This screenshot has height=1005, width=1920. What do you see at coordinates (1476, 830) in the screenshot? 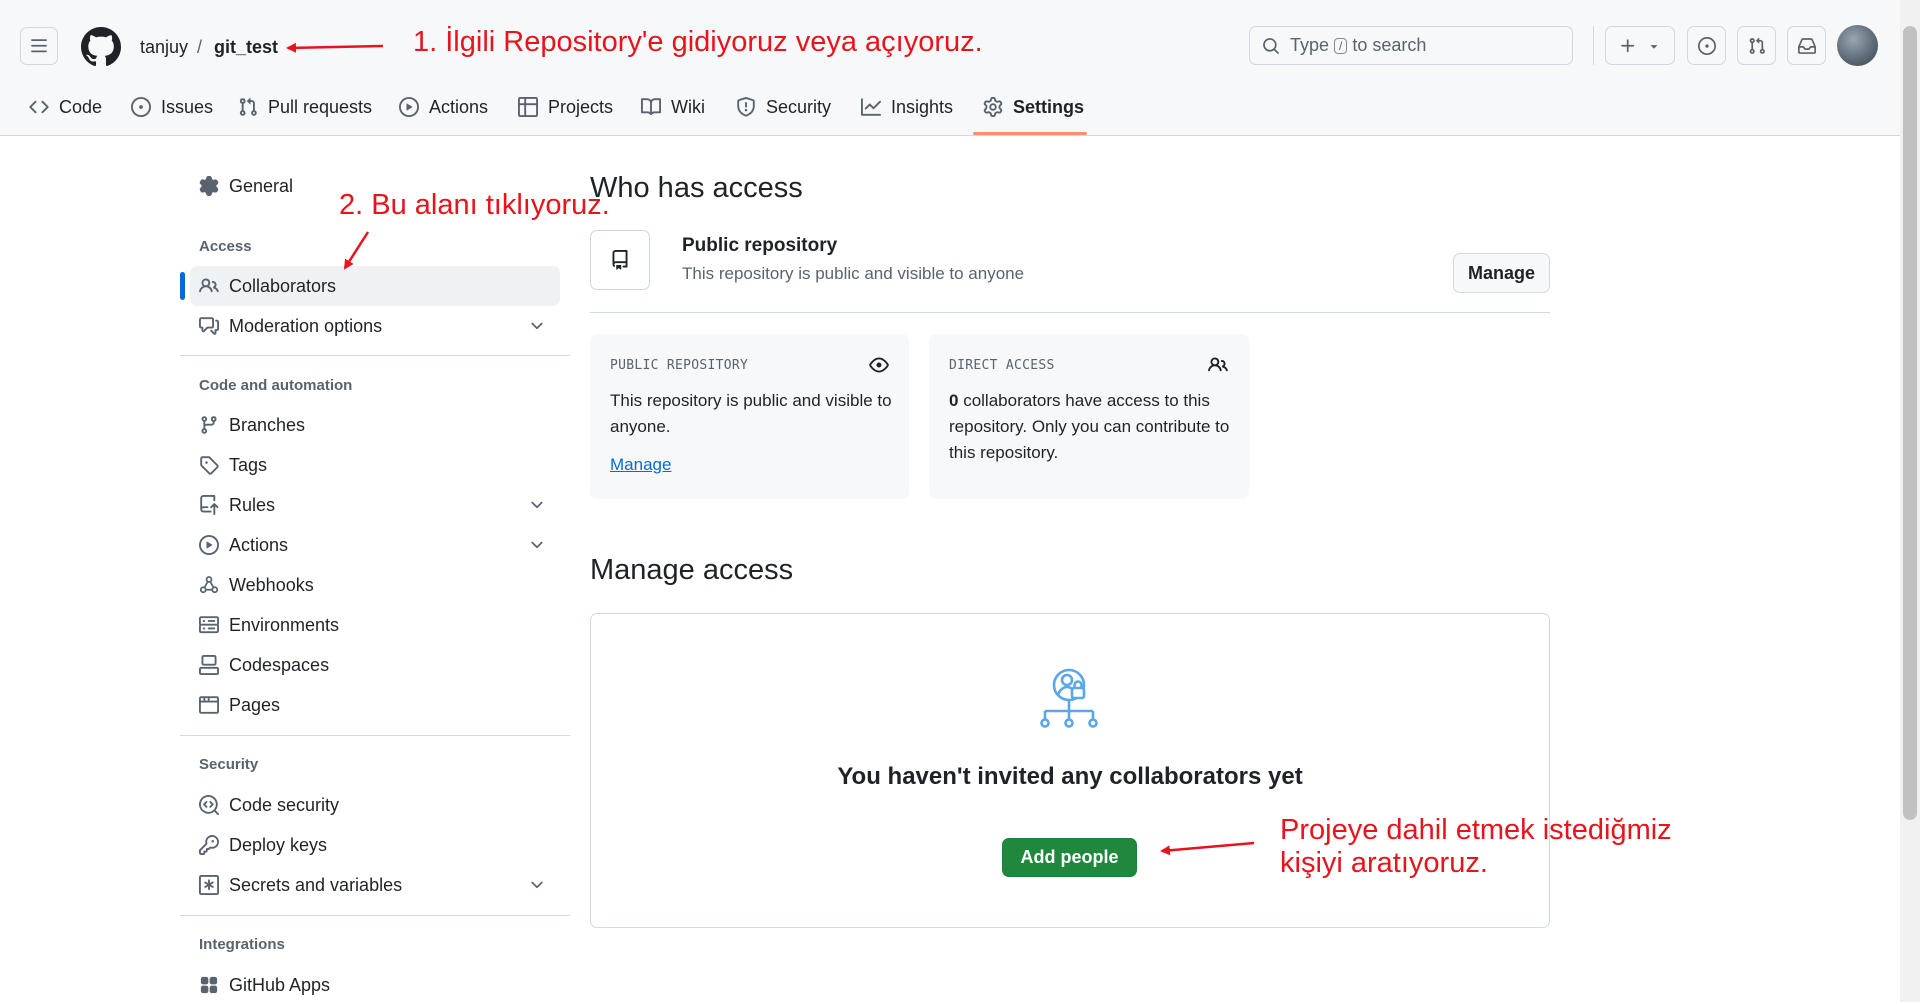
I see `annotation-step3-line1: Projeye dahil etmek istediğmiz` at bounding box center [1476, 830].